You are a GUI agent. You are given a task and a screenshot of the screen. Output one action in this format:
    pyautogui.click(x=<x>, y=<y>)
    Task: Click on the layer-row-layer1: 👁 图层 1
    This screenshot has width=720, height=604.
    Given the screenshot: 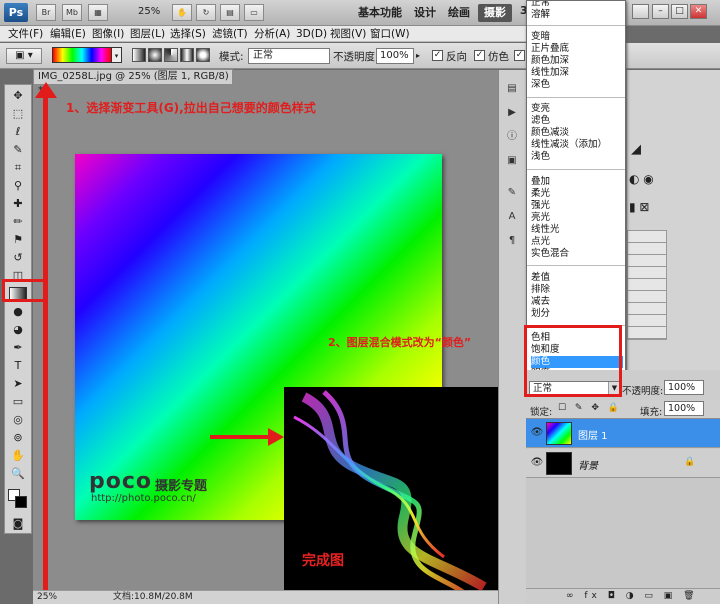 What is the action you would take?
    pyautogui.click(x=623, y=433)
    